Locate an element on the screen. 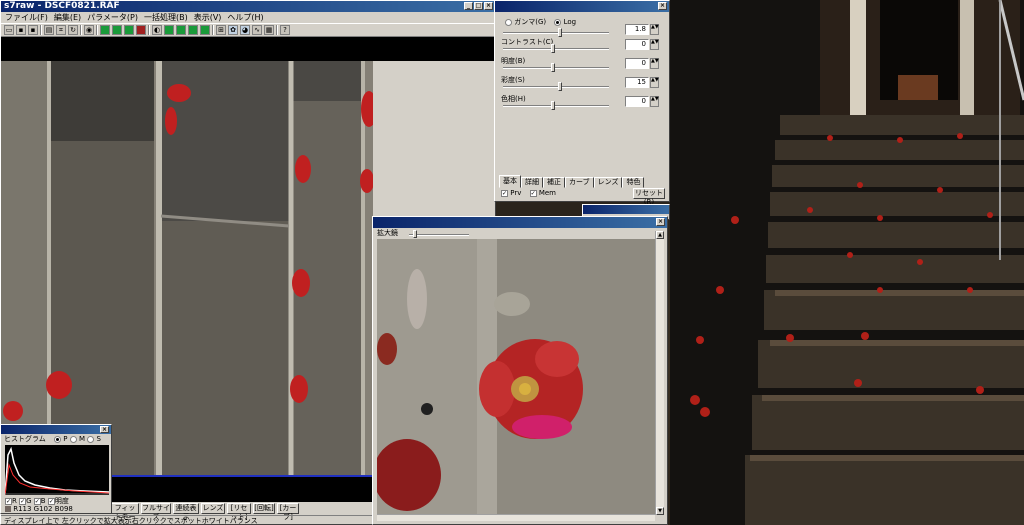 Image resolution: width=1024 pixels, height=525 pixels. tab-detail: 詳細 is located at coordinates (532, 182).